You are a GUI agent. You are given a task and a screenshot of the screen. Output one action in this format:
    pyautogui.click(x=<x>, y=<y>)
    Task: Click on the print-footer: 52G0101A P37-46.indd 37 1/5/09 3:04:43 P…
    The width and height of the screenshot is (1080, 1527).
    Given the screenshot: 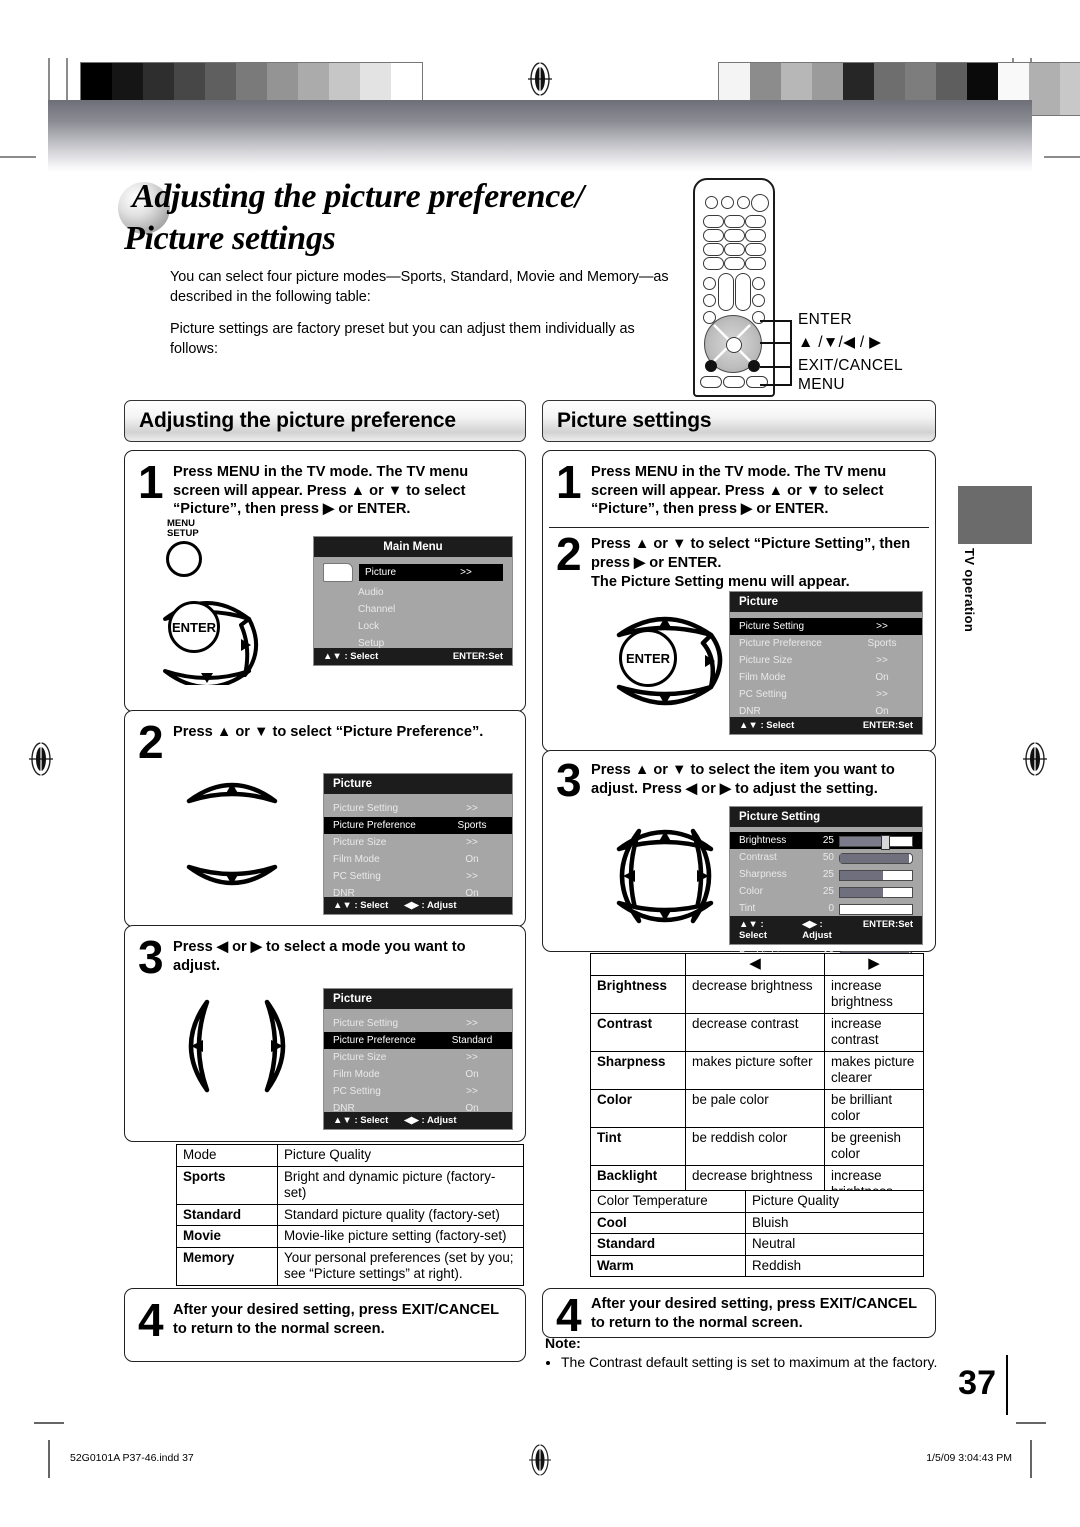 What is the action you would take?
    pyautogui.click(x=540, y=1451)
    